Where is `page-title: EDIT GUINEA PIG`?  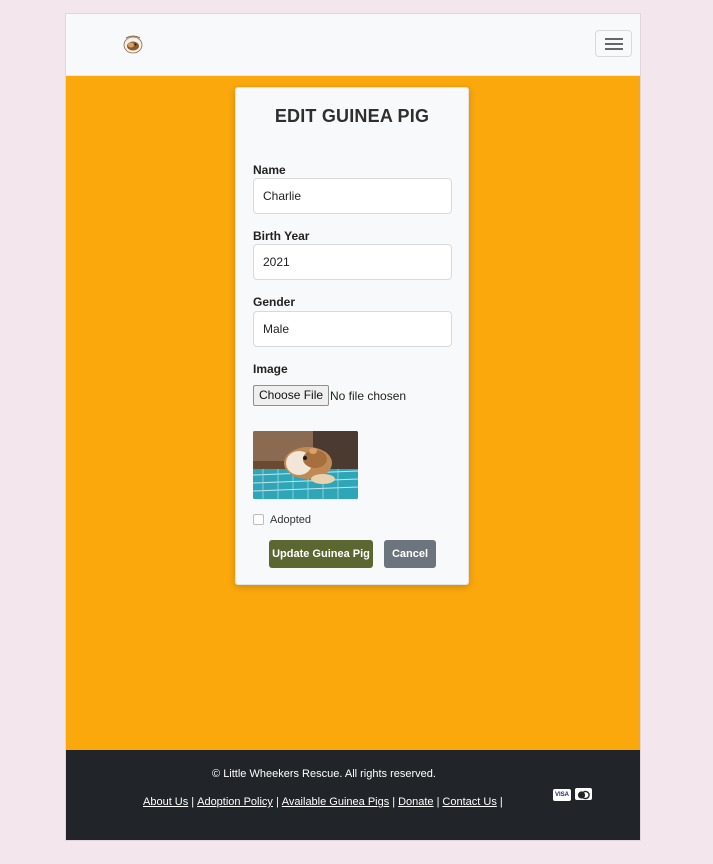 page-title: EDIT GUINEA PIG is located at coordinates (352, 116).